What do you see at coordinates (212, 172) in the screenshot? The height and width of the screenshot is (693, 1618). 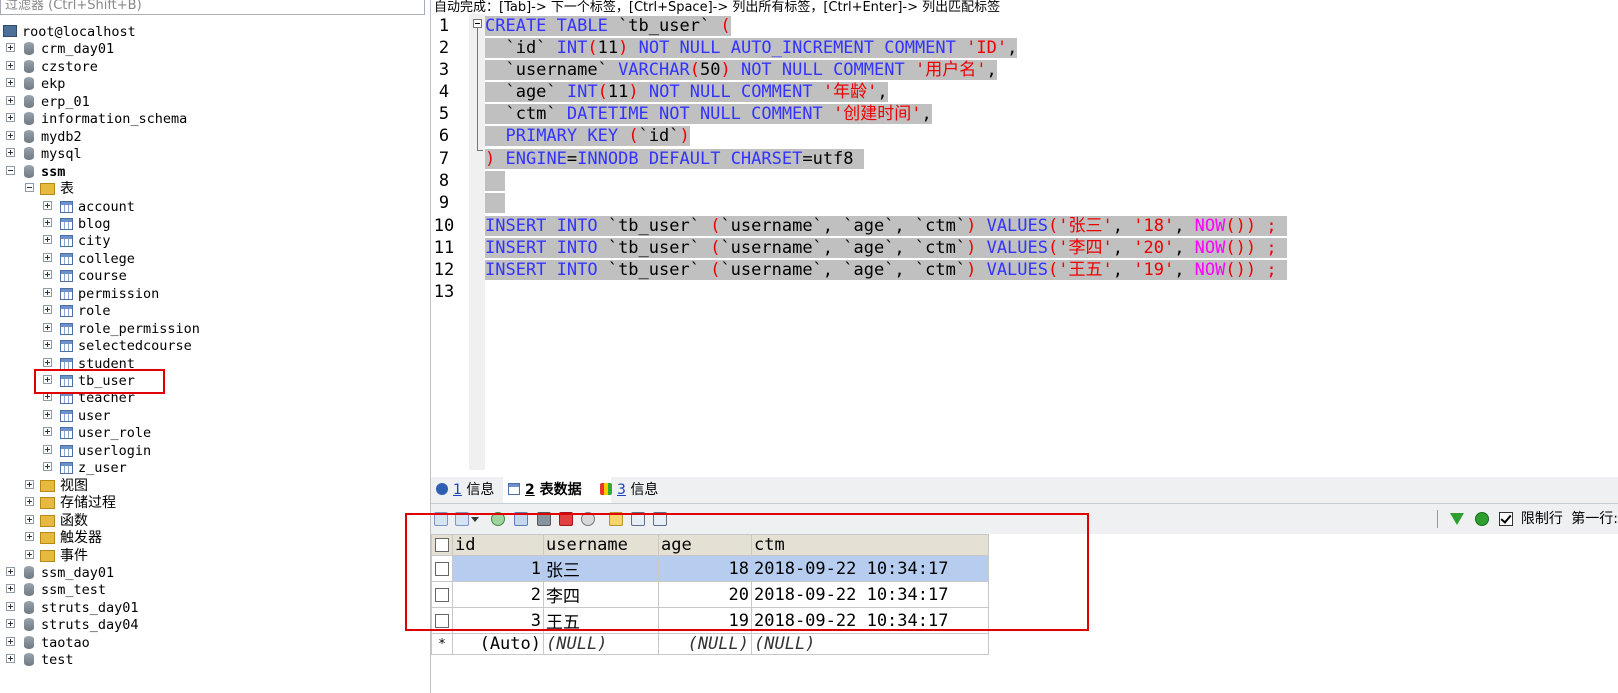 I see `tree-db-open-row: ssm` at bounding box center [212, 172].